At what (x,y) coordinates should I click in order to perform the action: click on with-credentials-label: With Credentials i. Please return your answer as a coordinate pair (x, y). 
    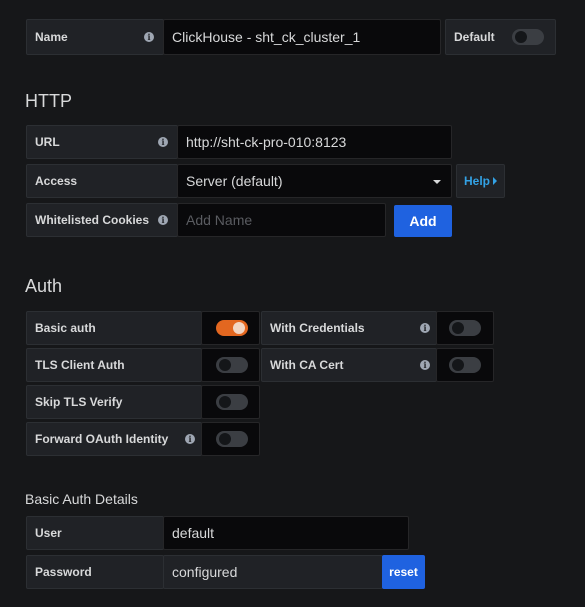
    Looking at the image, I should click on (349, 328).